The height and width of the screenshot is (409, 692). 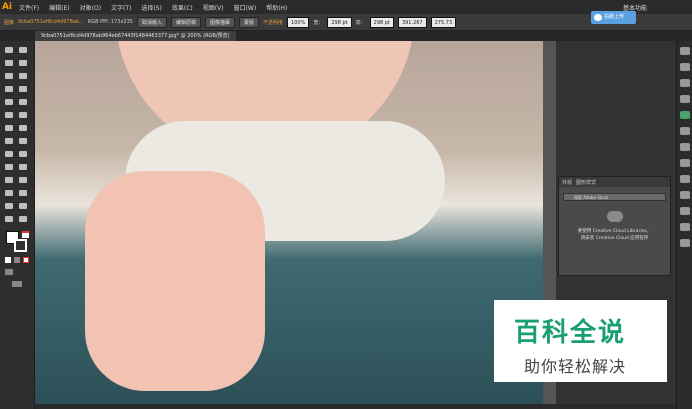 I want to click on gradient-tool-icon, so click(x=23, y=167).